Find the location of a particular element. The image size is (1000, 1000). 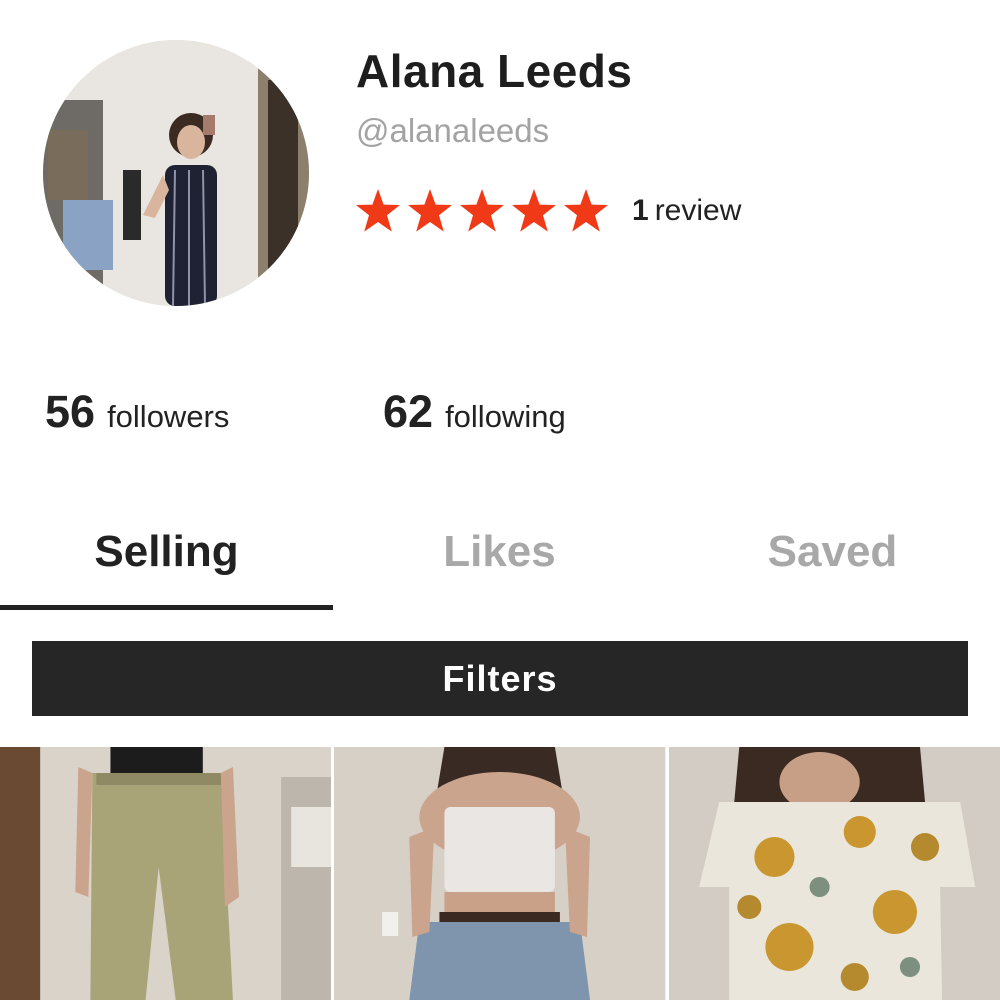

profile-name: Alana Leeds is located at coordinates (494, 71).